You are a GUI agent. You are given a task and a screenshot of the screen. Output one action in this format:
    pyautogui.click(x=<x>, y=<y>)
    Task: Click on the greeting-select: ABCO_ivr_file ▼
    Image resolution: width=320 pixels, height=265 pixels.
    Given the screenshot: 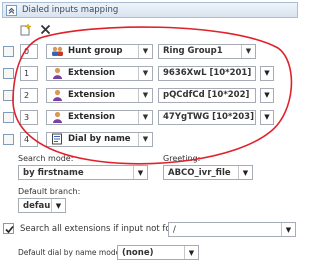 What is the action you would take?
    pyautogui.click(x=208, y=172)
    